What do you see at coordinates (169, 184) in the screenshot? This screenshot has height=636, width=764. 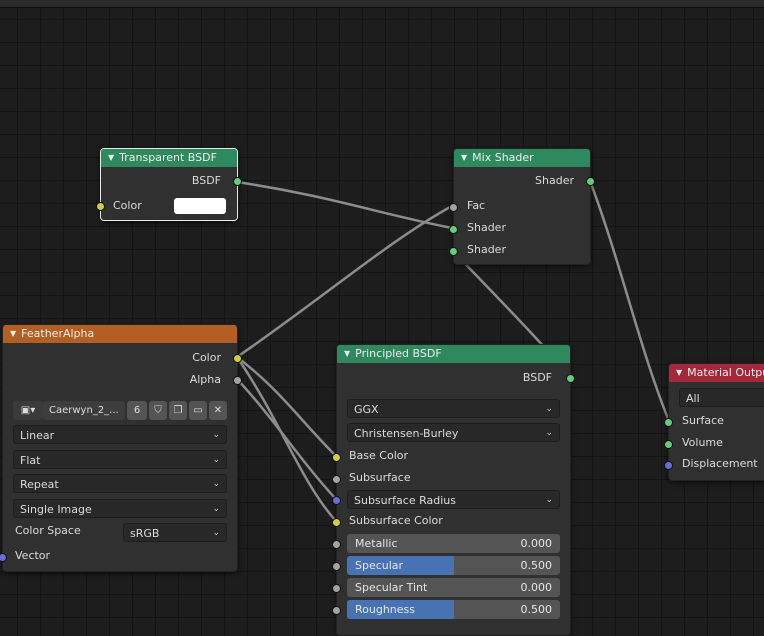 I see `transparent-bsdf-node: ▼ Transparent BSDF BSDF Color` at bounding box center [169, 184].